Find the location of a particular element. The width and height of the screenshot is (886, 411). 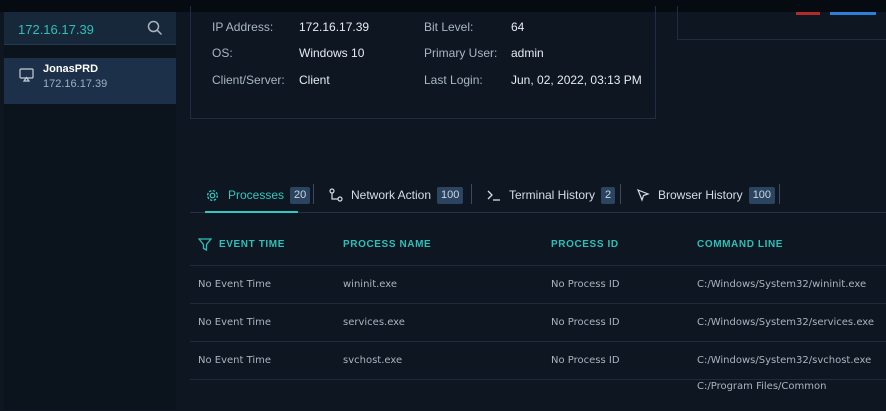

tab-label: Terminal History is located at coordinates (552, 195).